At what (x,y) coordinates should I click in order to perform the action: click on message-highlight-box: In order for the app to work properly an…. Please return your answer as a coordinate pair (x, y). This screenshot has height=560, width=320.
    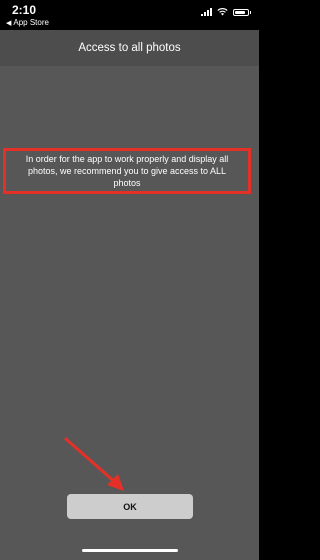
    Looking at the image, I should click on (127, 171).